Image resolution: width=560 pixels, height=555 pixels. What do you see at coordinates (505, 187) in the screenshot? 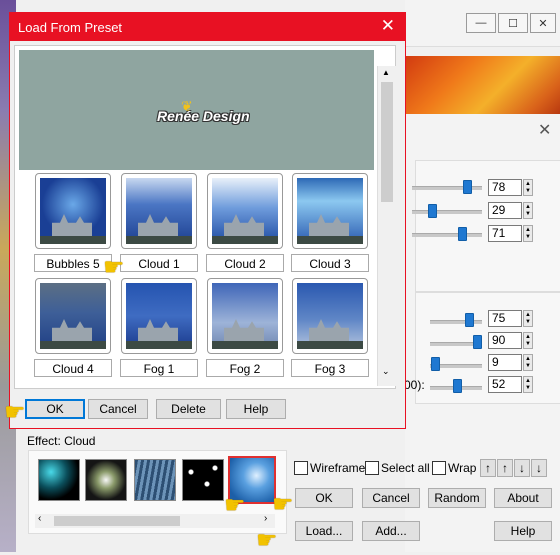
I see `value-field: 78` at bounding box center [505, 187].